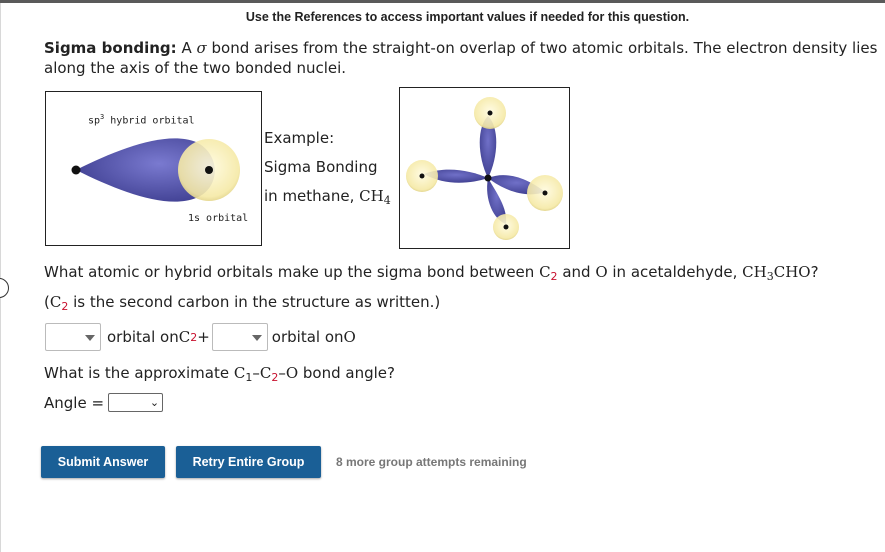 This screenshot has height=552, width=885. Describe the element at coordinates (136, 402) in the screenshot. I see `angle-select: ⌄` at that location.